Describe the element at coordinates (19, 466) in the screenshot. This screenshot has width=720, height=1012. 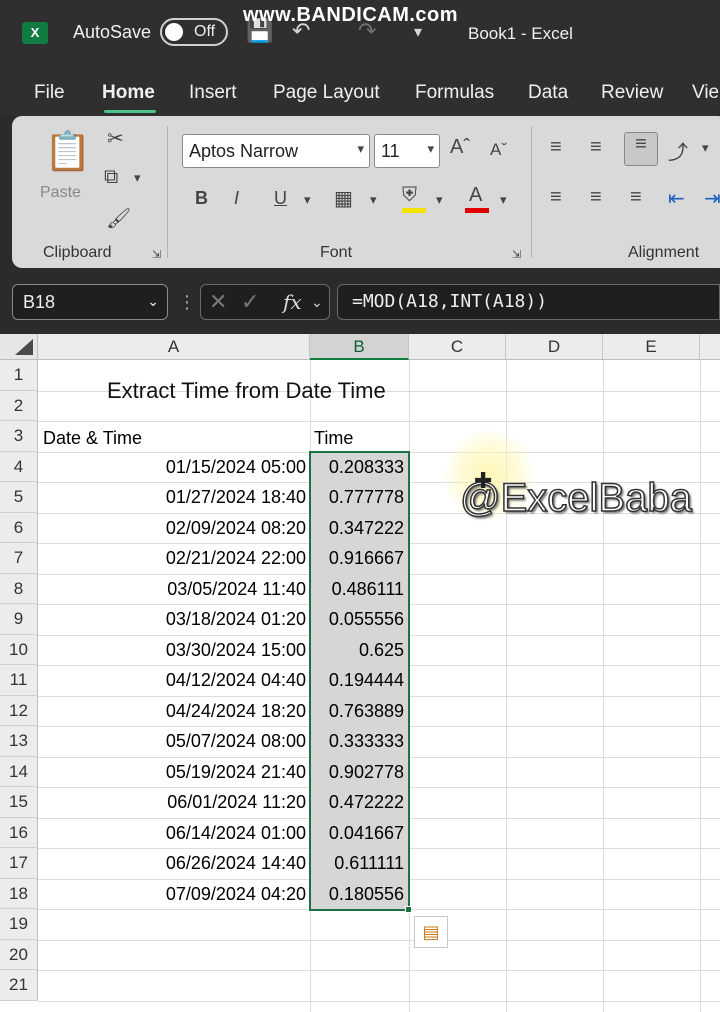
I see `row-header: 4` at that location.